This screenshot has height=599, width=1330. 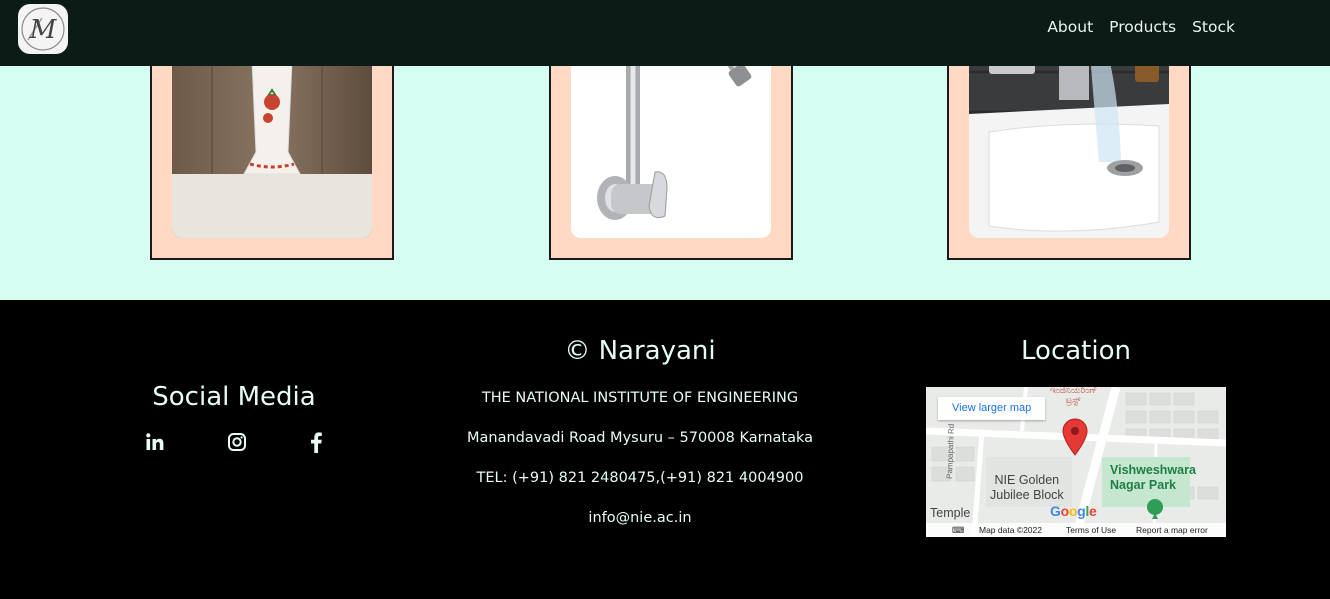 What do you see at coordinates (640, 398) in the screenshot?
I see `institute-name: THE NATIONAL INSTITUTE OF ENGINEERING` at bounding box center [640, 398].